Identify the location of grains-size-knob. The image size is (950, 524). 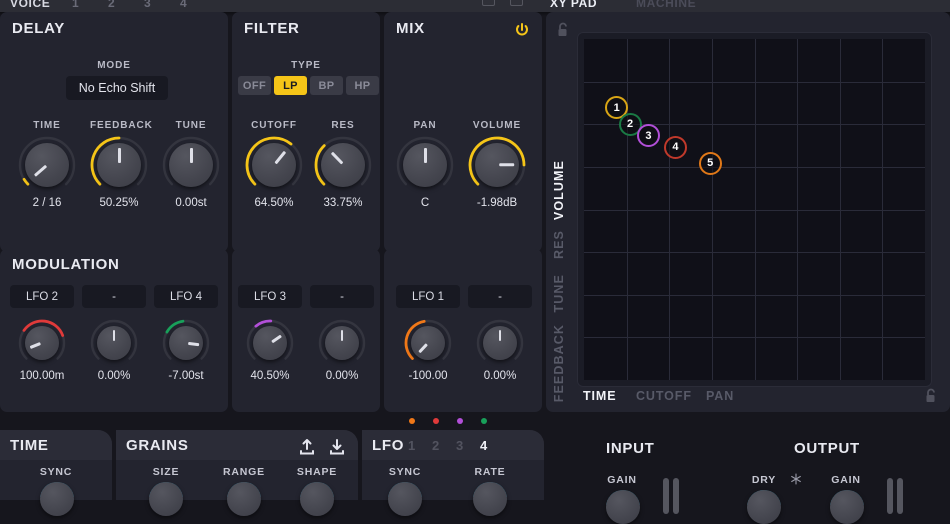
(166, 499).